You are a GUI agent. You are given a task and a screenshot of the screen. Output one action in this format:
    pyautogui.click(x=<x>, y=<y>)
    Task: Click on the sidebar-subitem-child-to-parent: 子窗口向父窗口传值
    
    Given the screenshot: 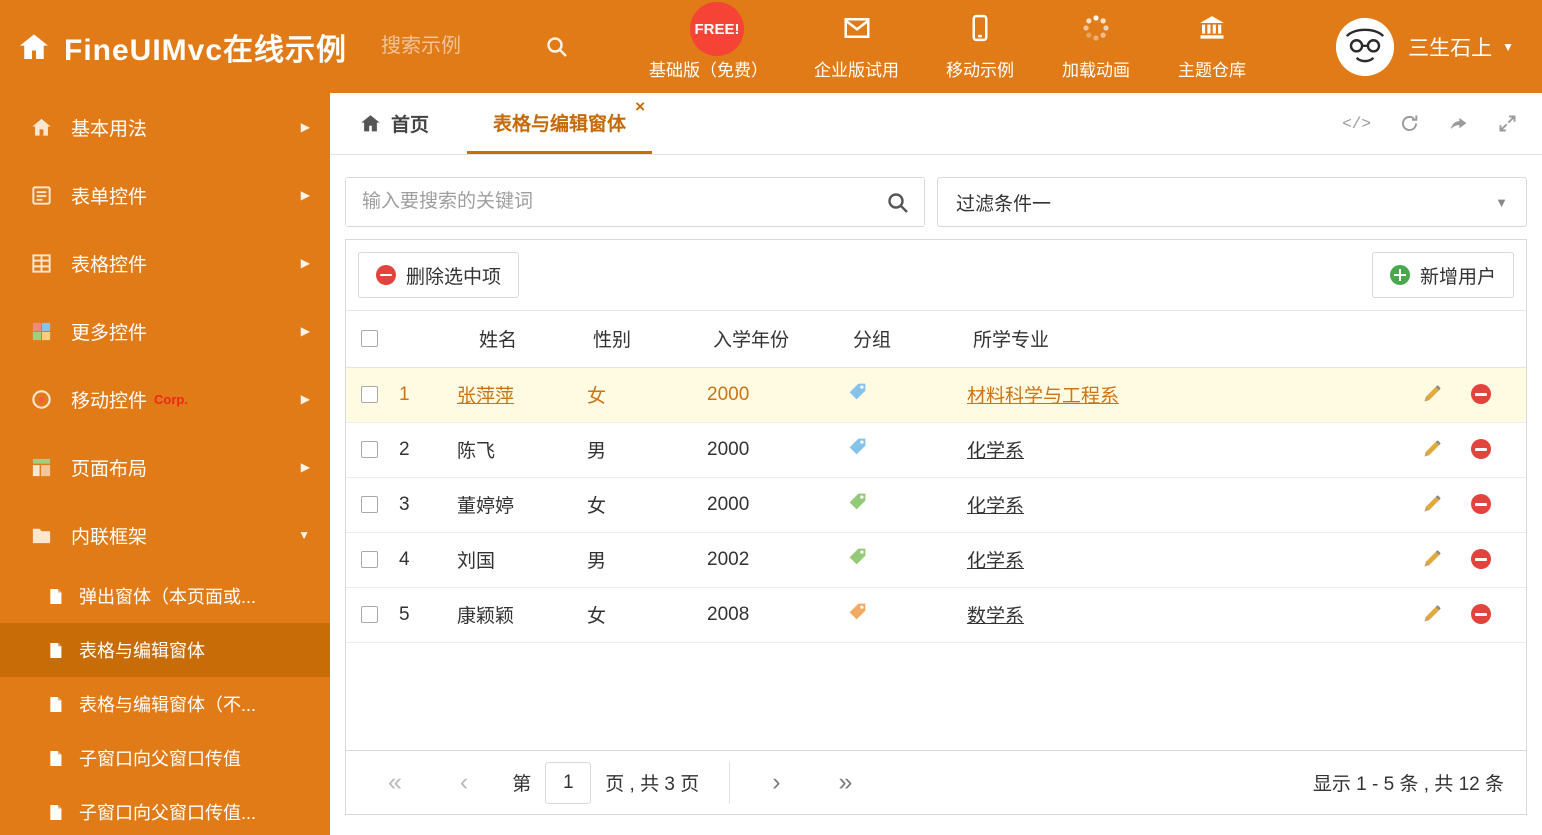 What is the action you would take?
    pyautogui.click(x=165, y=758)
    